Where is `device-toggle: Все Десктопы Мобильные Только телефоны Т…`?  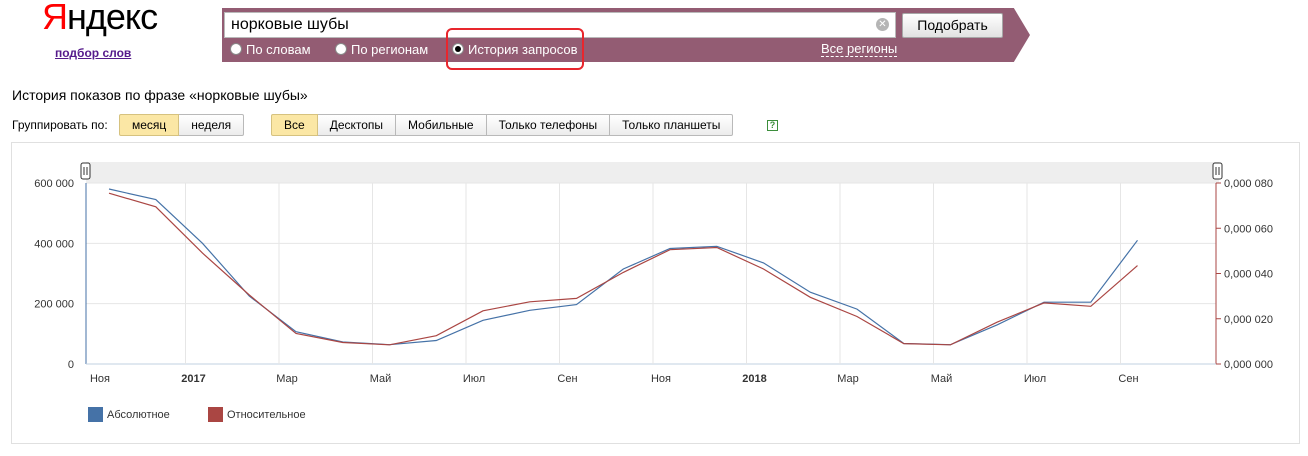 device-toggle: Все Десктопы Мобильные Только телефоны Т… is located at coordinates (502, 125).